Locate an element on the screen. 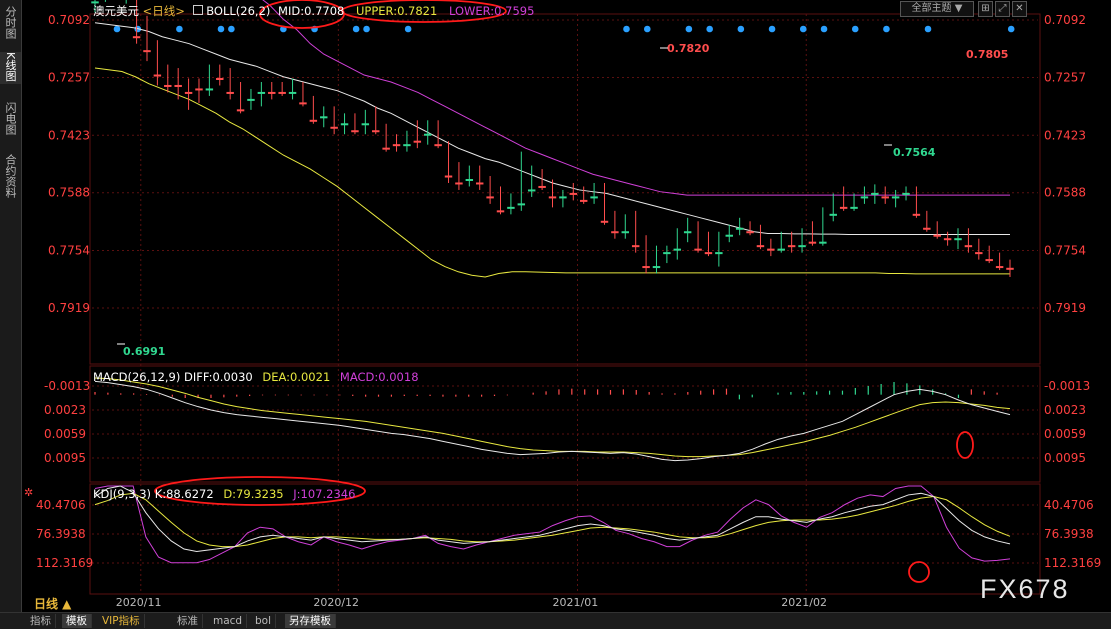 This screenshot has width=1111, height=629. macd-name: MACD(26,12,9) is located at coordinates (137, 377).